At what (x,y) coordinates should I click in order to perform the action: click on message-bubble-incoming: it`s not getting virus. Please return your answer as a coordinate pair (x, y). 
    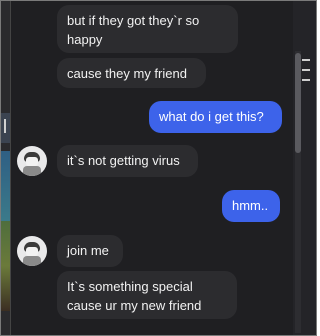
    Looking at the image, I should click on (127, 161).